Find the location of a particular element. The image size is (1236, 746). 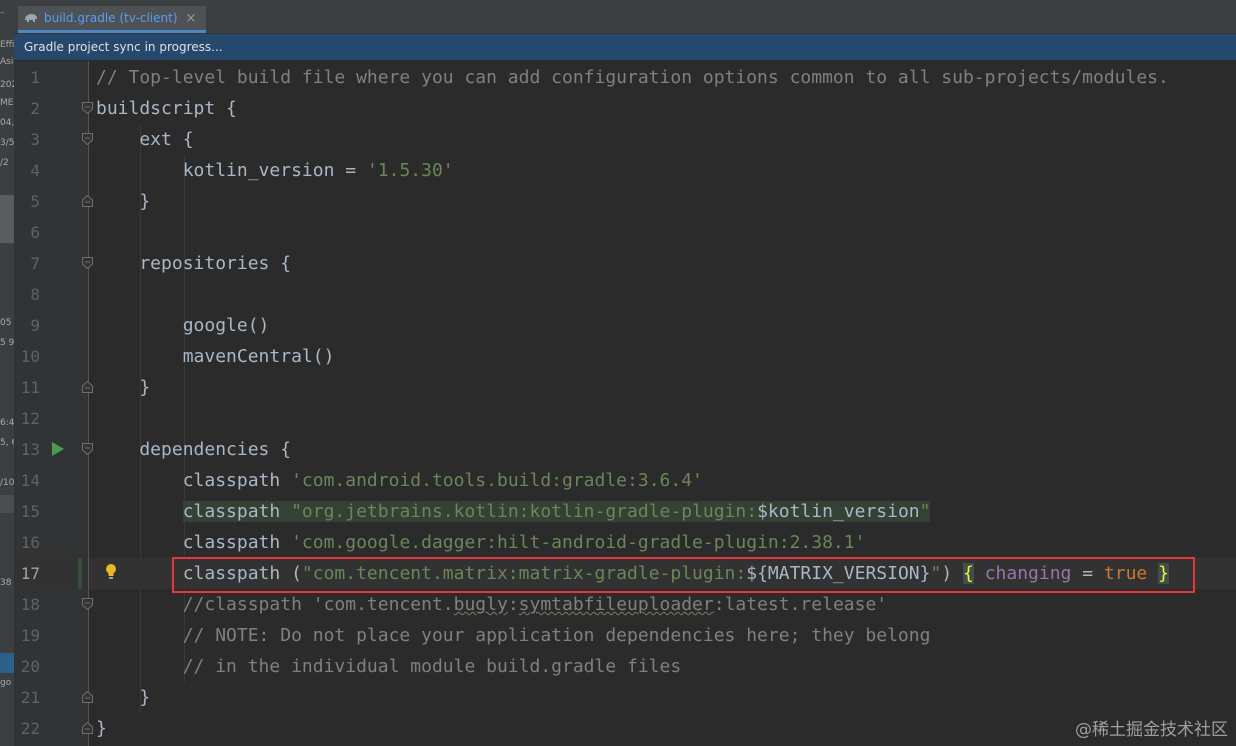

left-panel-fragment: 38 is located at coordinates (6, 583).